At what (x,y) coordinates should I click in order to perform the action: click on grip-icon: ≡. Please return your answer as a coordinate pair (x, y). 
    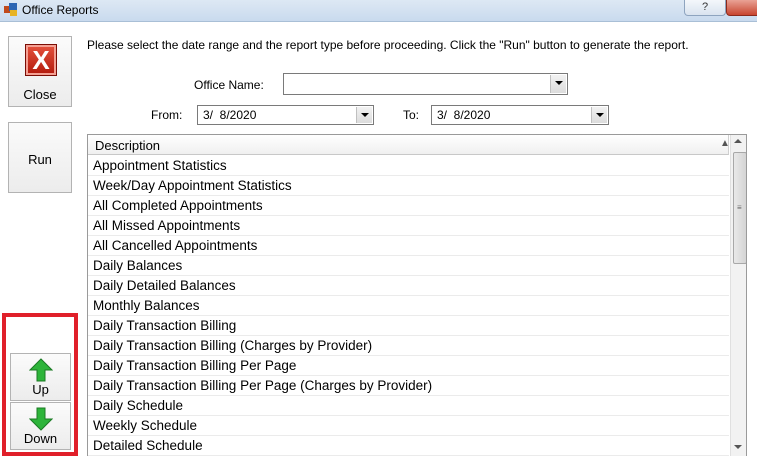
    Looking at the image, I should click on (739, 207).